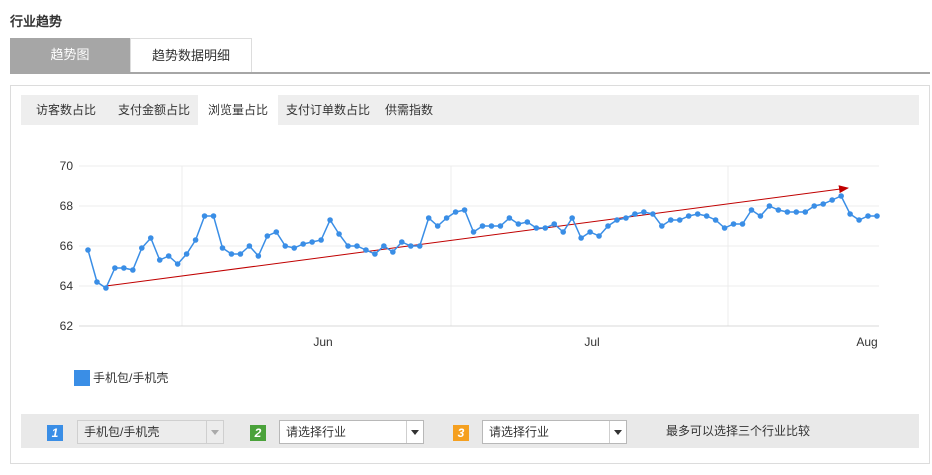 The image size is (932, 475). I want to click on compare-slot-2-select: 请选择行业, so click(351, 432).